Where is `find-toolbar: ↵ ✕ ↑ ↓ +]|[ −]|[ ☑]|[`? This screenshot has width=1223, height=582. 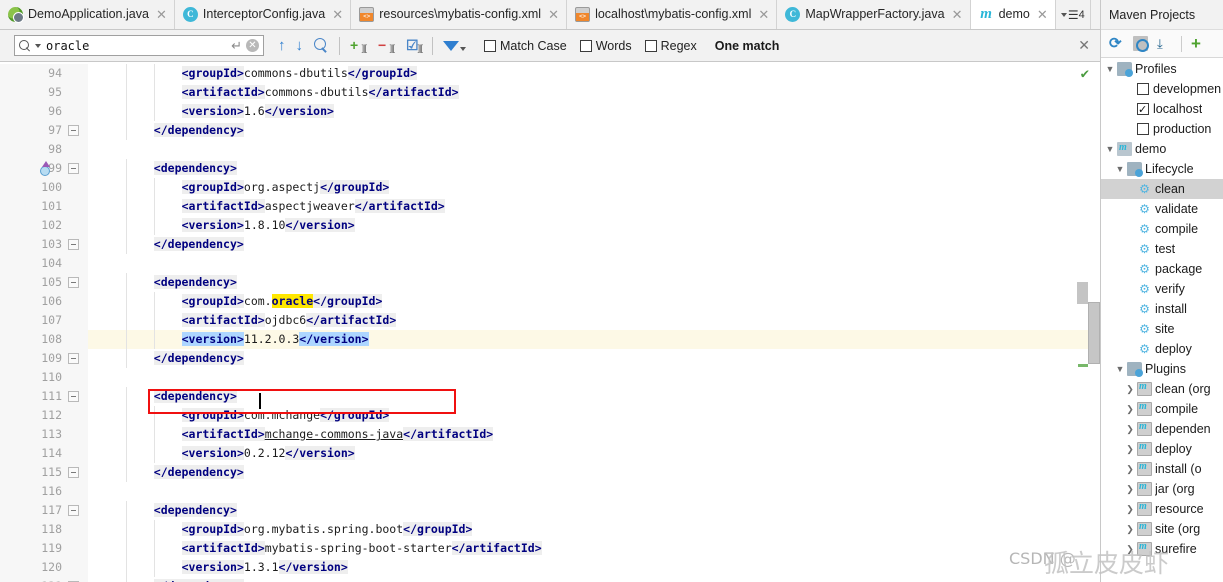 find-toolbar: ↵ ✕ ↑ ↓ +]|[ −]|[ ☑]|[ is located at coordinates (550, 46).